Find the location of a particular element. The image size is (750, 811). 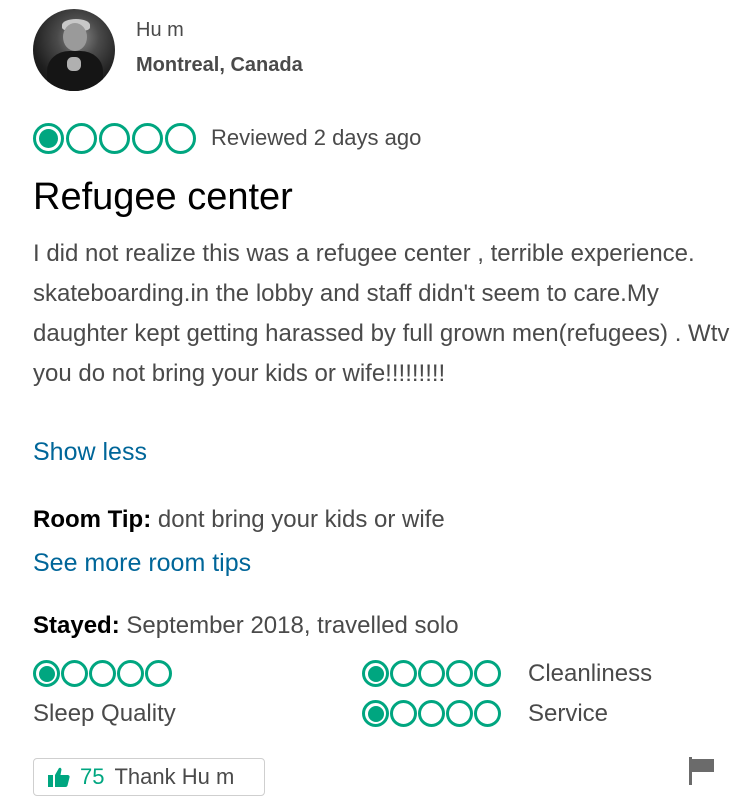

stayed-info: Stayed: September 2018, travelled solo is located at coordinates (246, 626).